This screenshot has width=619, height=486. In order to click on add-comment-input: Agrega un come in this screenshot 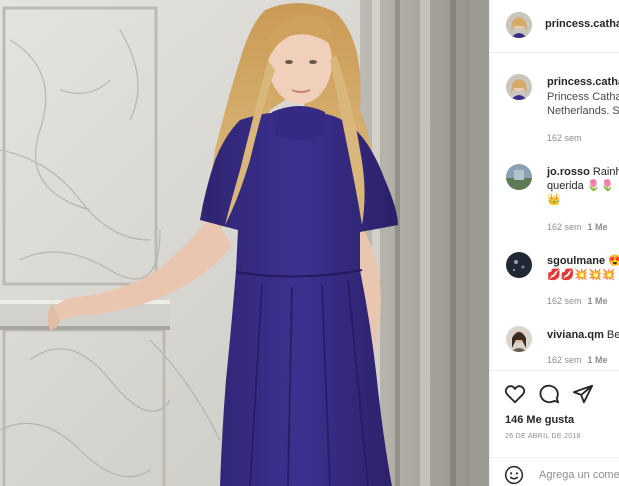, I will do `click(579, 475)`.